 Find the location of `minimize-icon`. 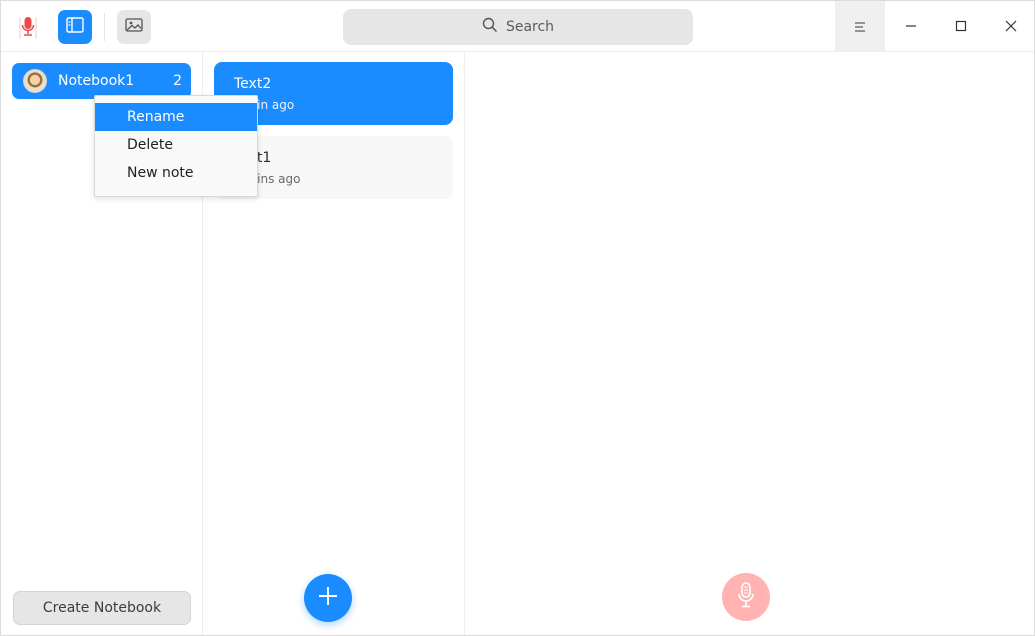

minimize-icon is located at coordinates (911, 26).